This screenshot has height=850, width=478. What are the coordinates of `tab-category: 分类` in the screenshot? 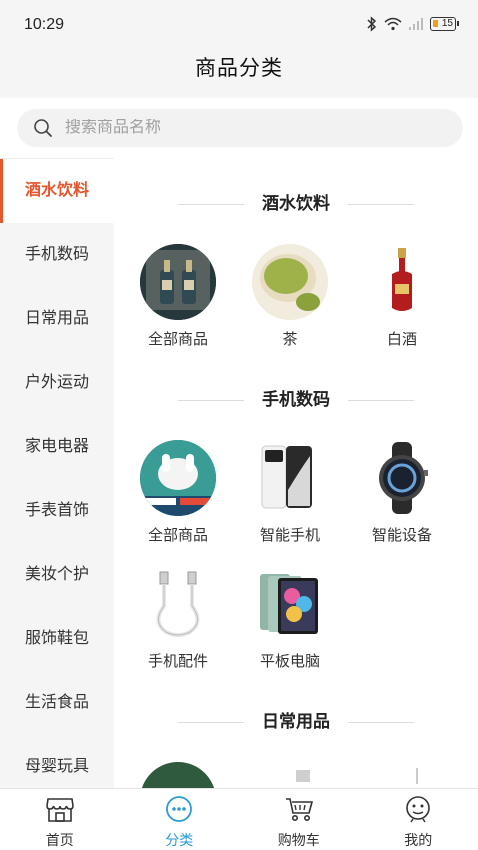 It's located at (180, 819).